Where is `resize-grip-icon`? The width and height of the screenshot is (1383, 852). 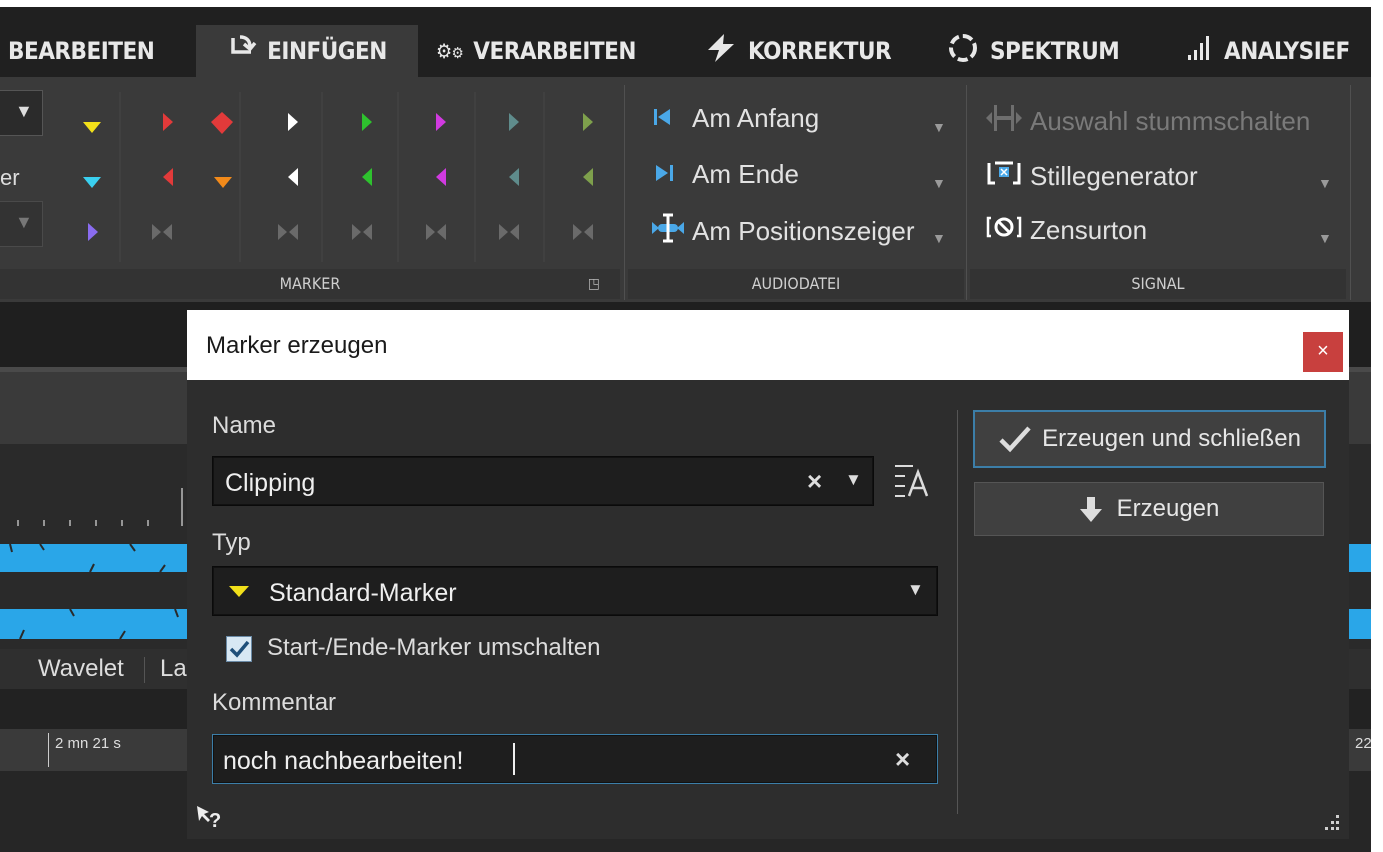
resize-grip-icon is located at coordinates (1331, 822).